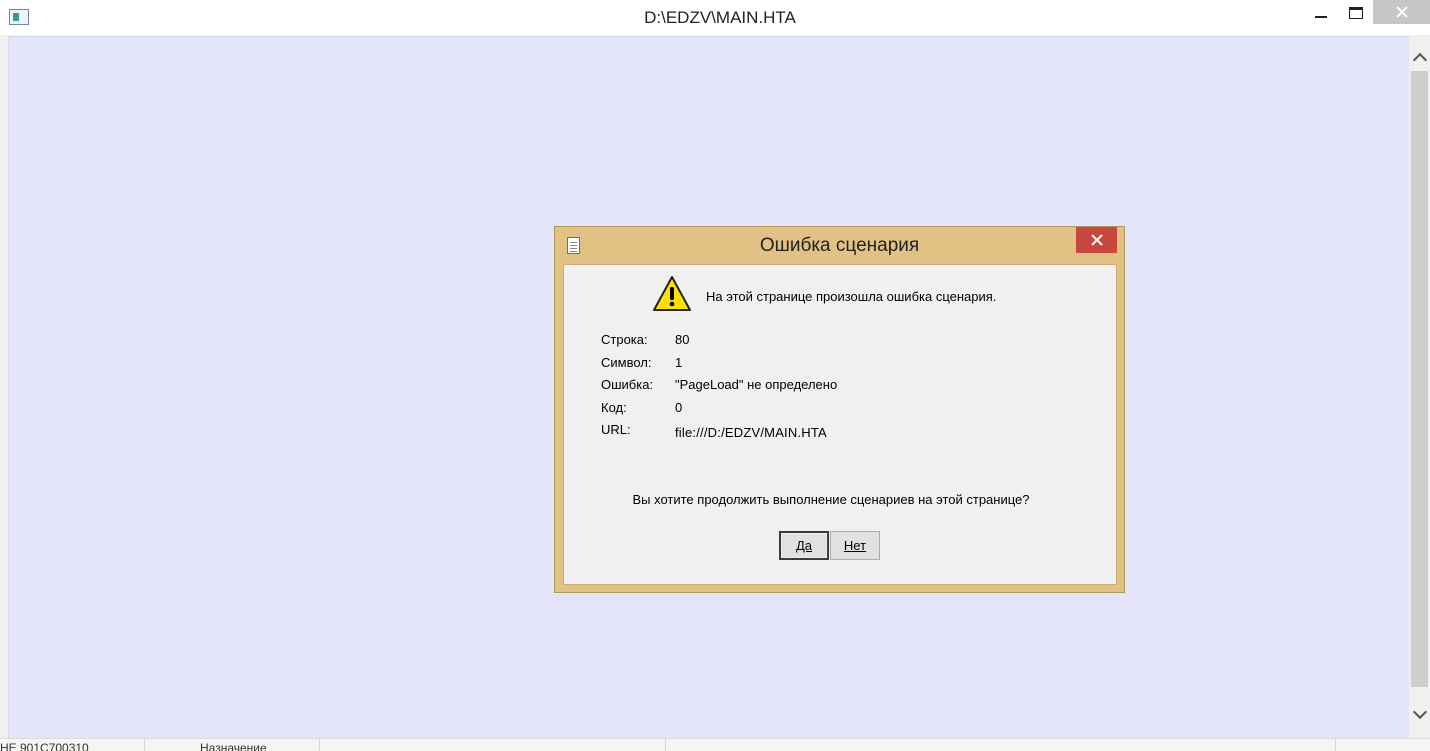 The width and height of the screenshot is (1430, 751). Describe the element at coordinates (672, 293) in the screenshot. I see `warning-icon` at that location.